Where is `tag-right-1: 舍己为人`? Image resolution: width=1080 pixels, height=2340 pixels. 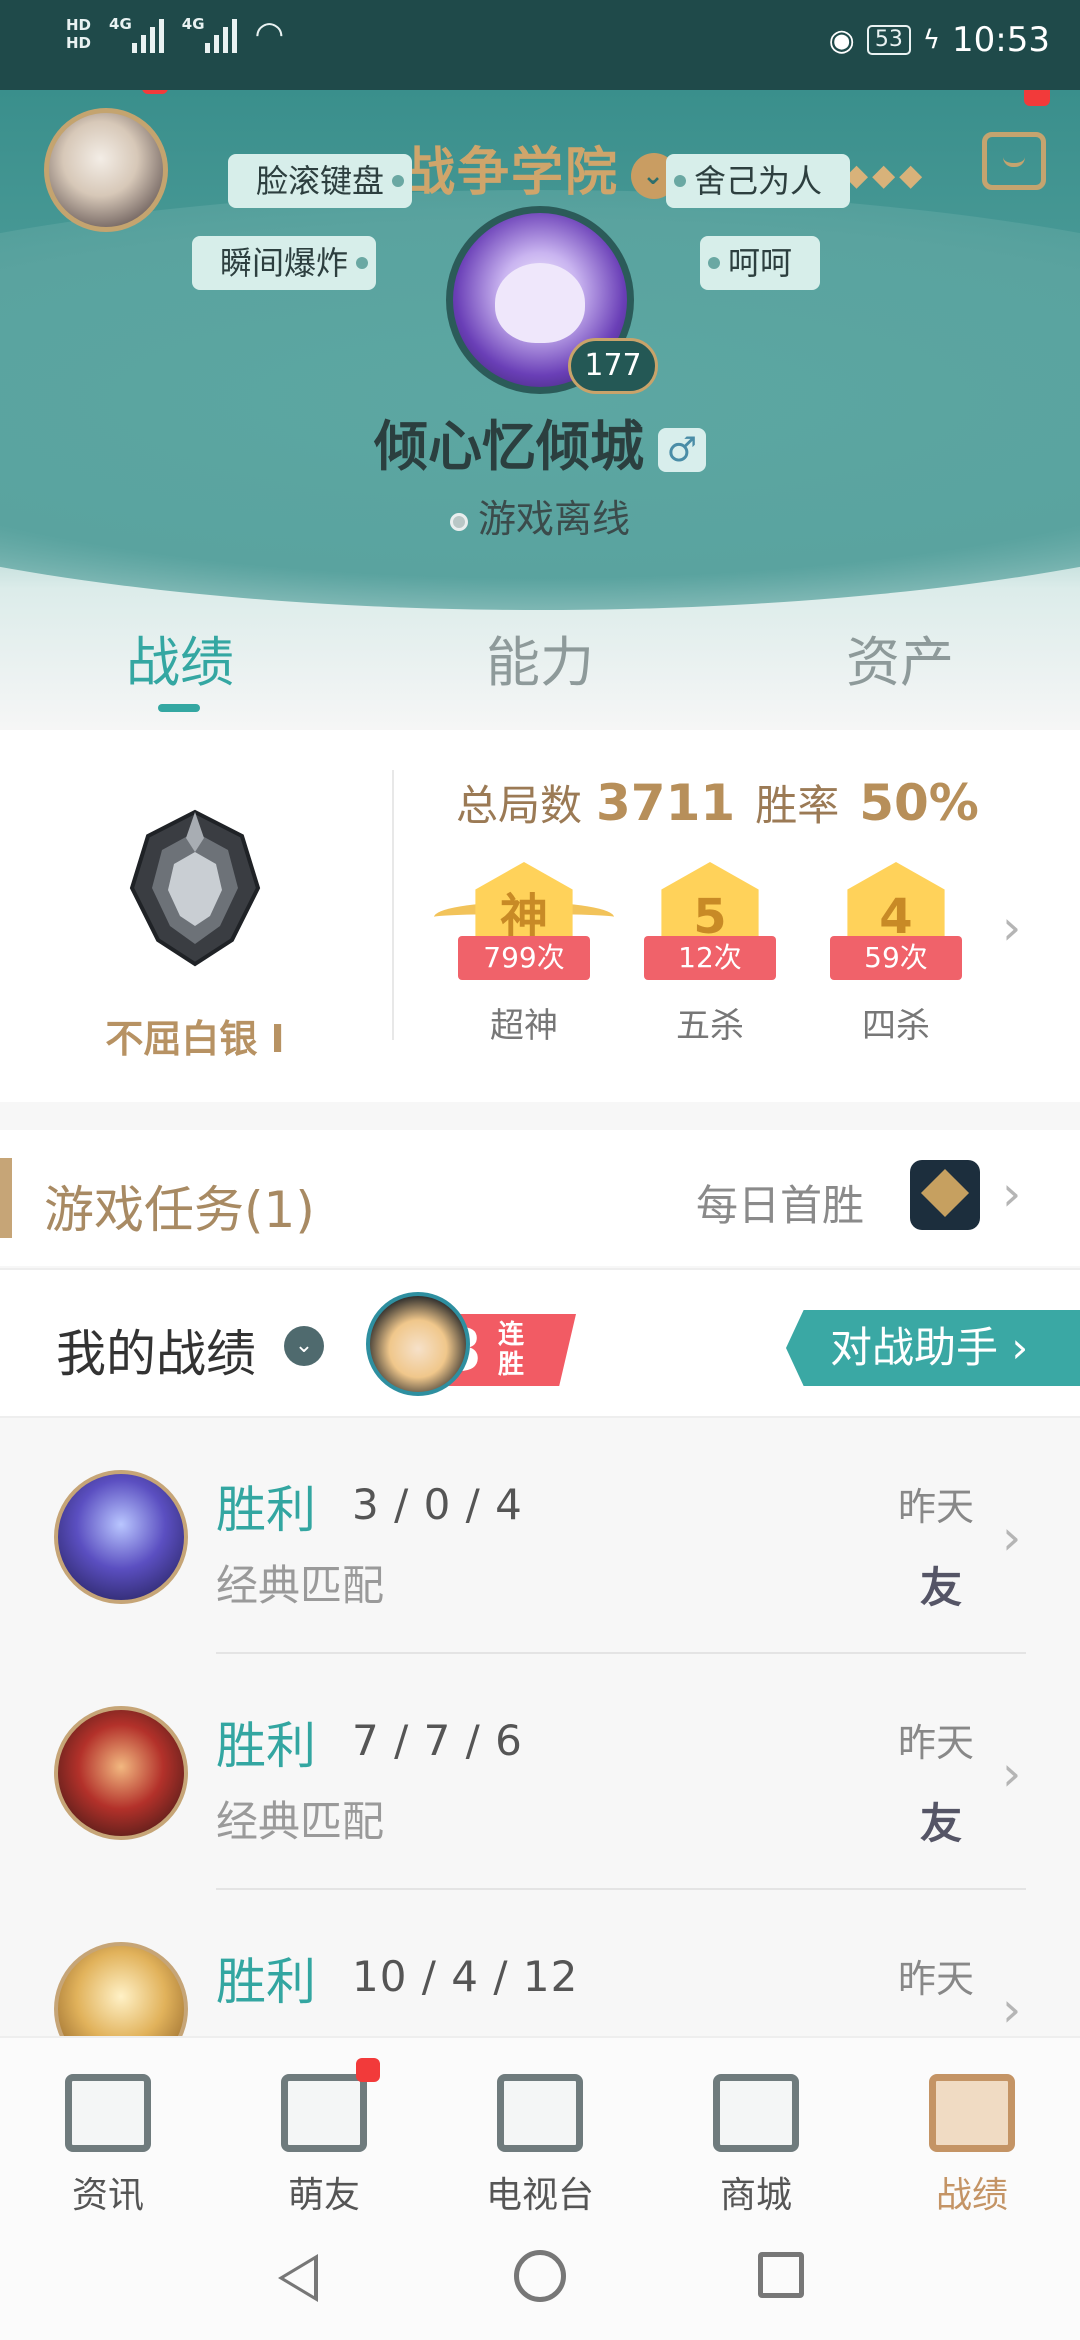 tag-right-1: 舍己为人 is located at coordinates (758, 181).